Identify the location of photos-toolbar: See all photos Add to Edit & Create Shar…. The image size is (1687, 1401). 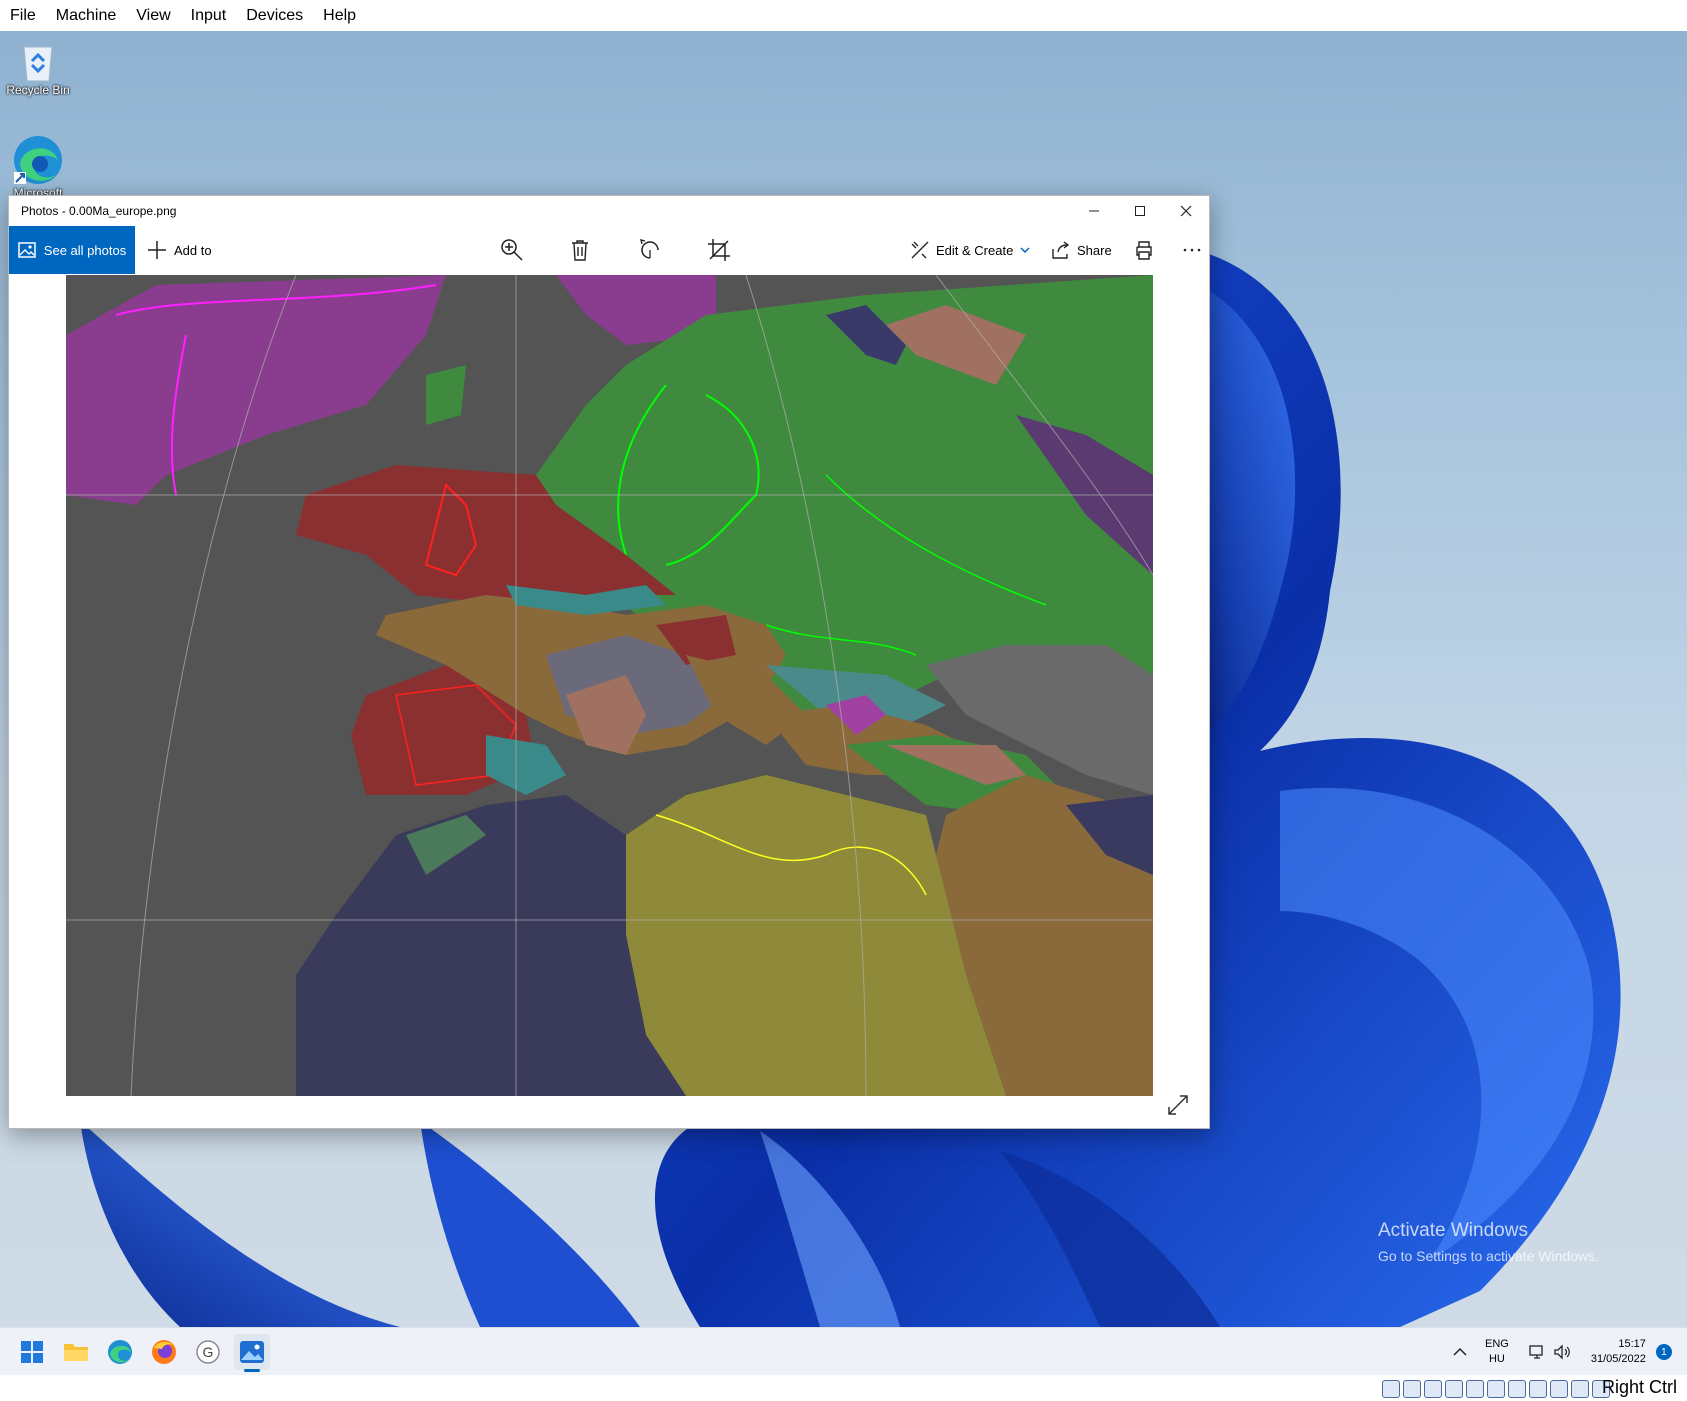
(609, 250).